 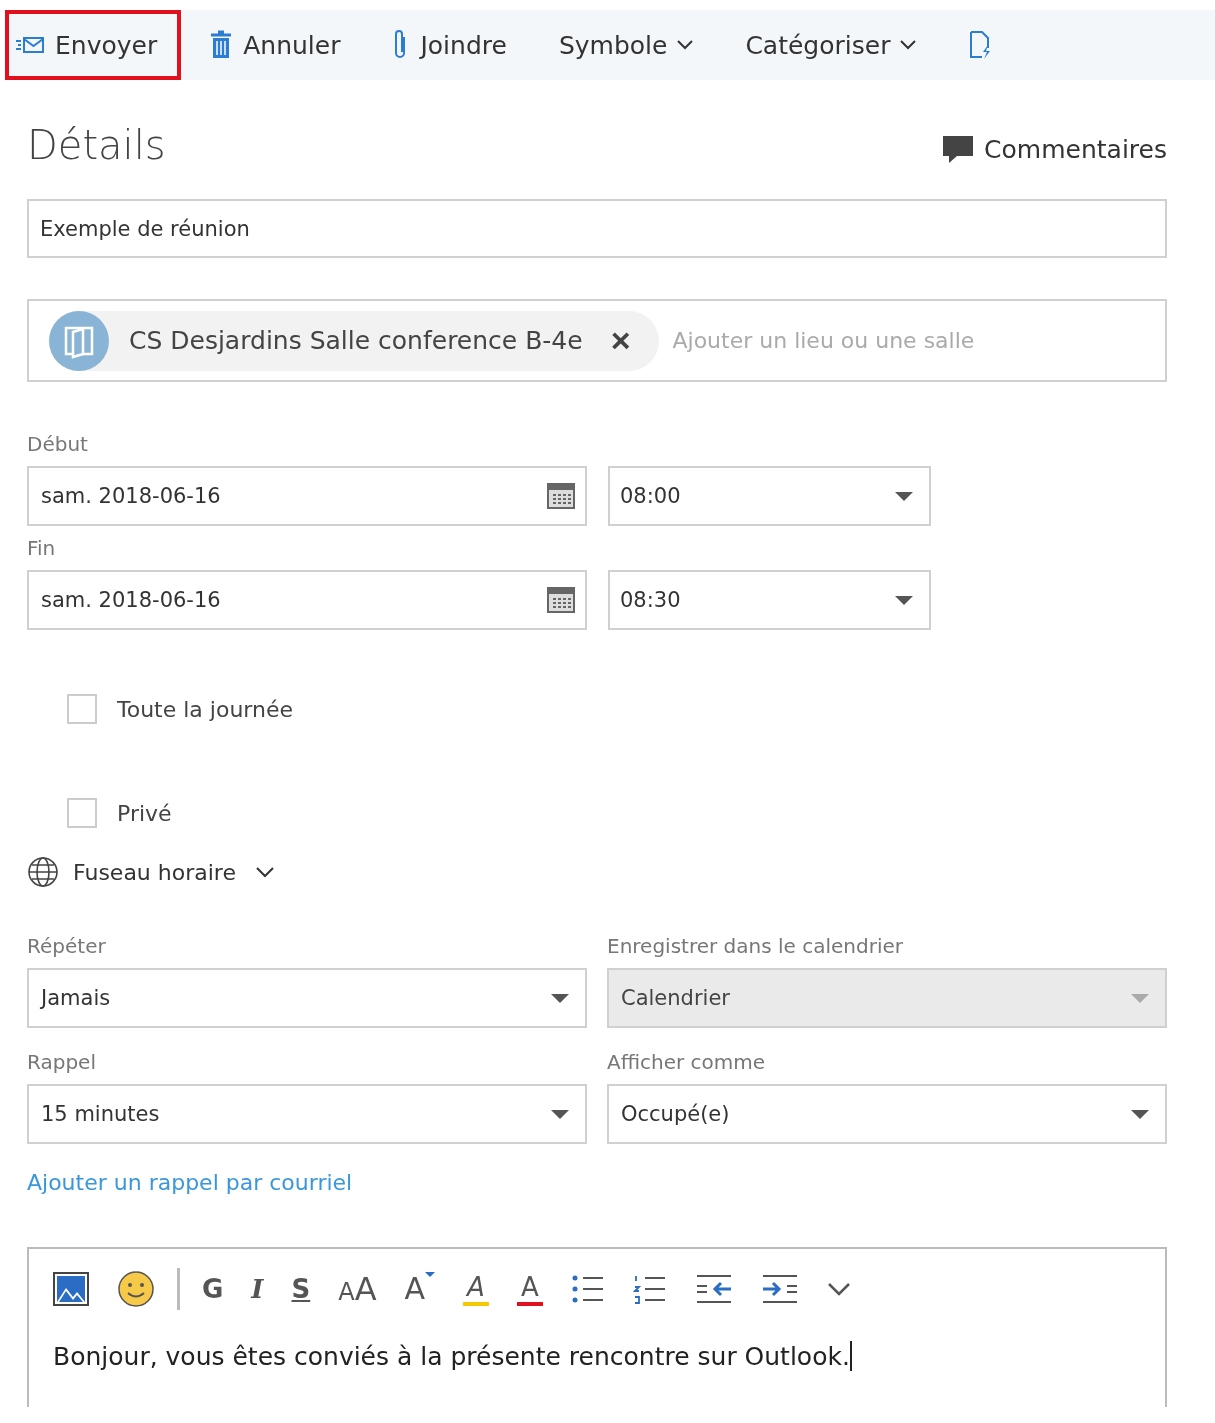 I want to click on format-highlight-button: A, so click(x=476, y=1289).